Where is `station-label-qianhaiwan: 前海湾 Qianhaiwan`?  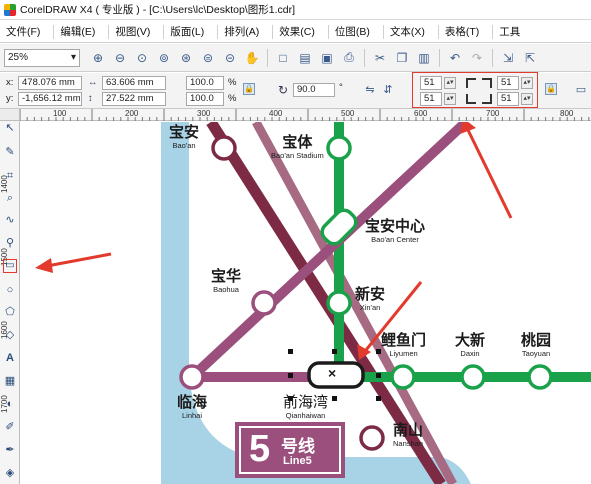 station-label-qianhaiwan: 前海湾 Qianhaiwan is located at coordinates (306, 407).